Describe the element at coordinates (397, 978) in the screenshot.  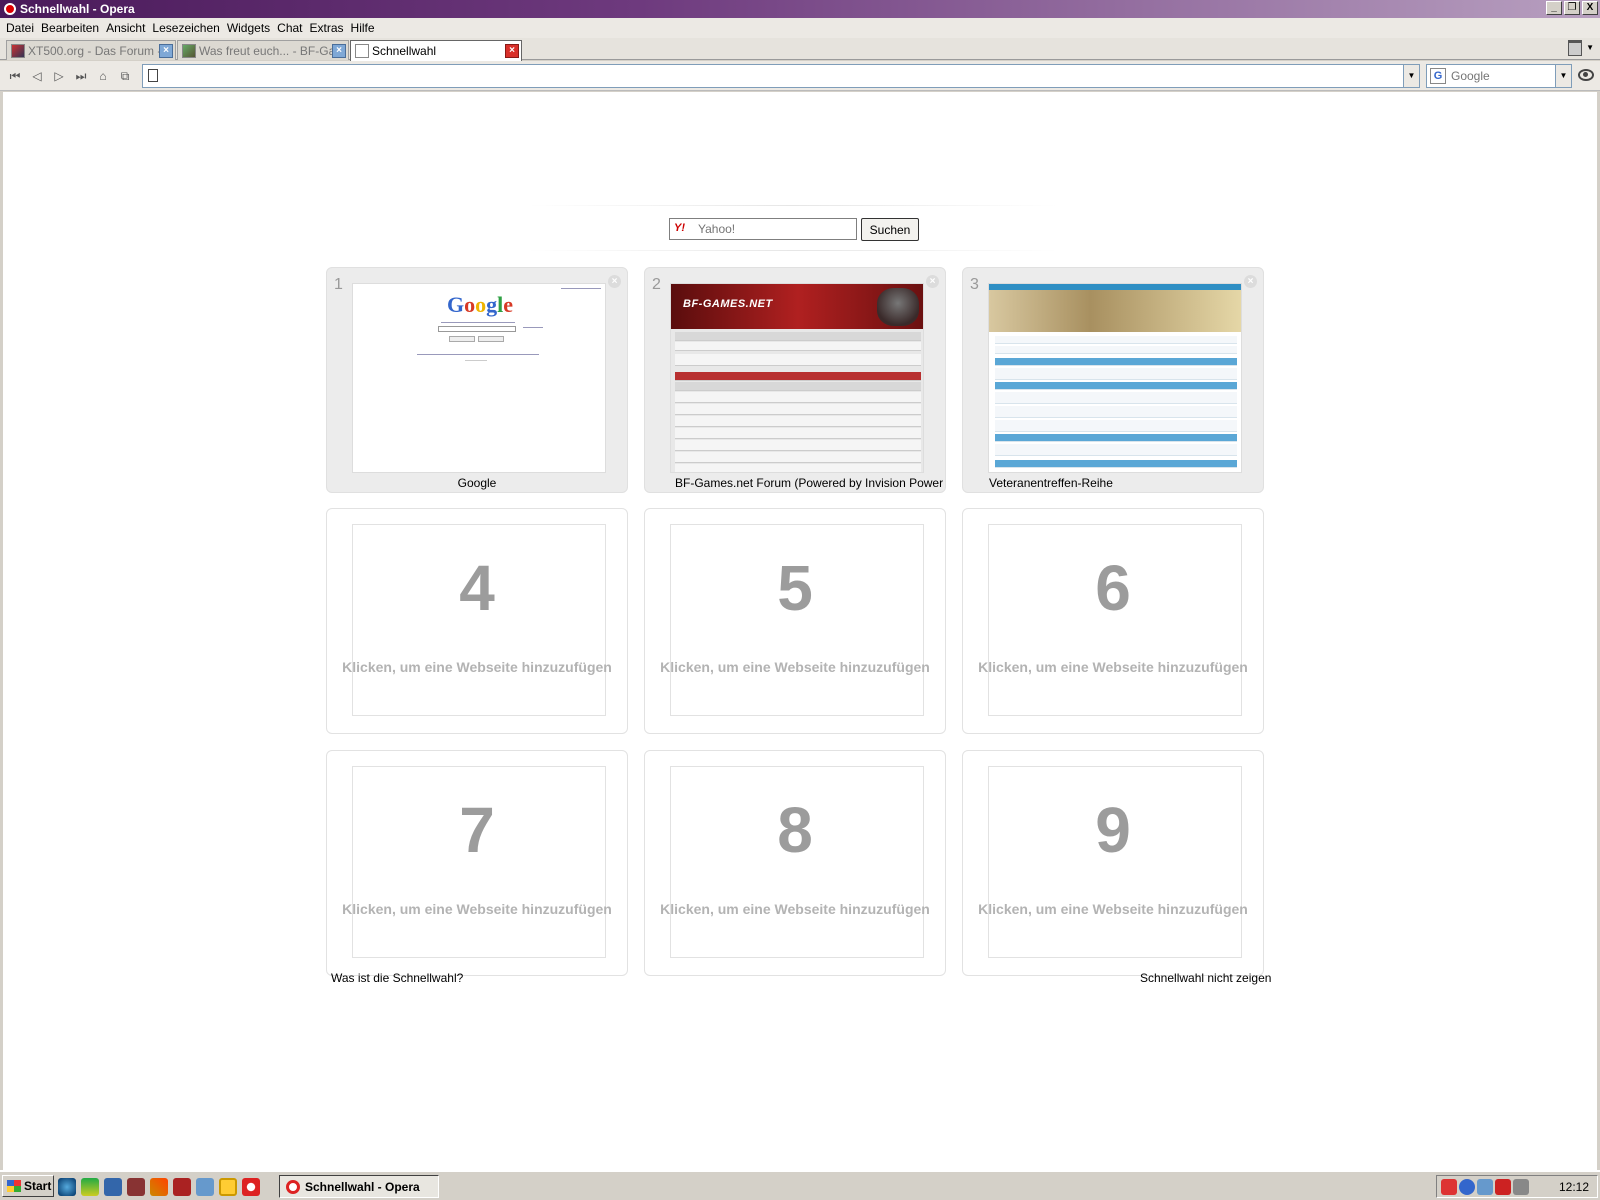
I see `what-is-speed-dial-link: Was ist die Schnellwahl?` at that location.